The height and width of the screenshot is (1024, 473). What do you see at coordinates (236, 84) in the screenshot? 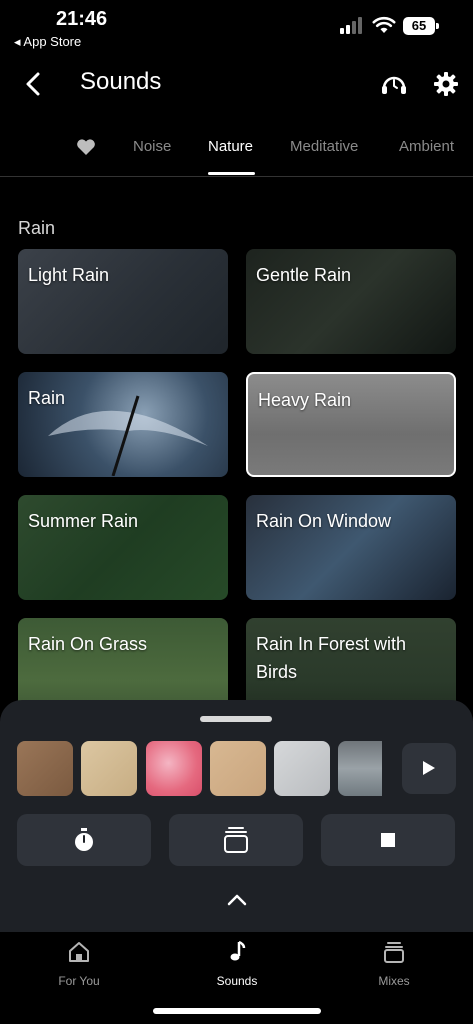
I see `header: Sounds` at bounding box center [236, 84].